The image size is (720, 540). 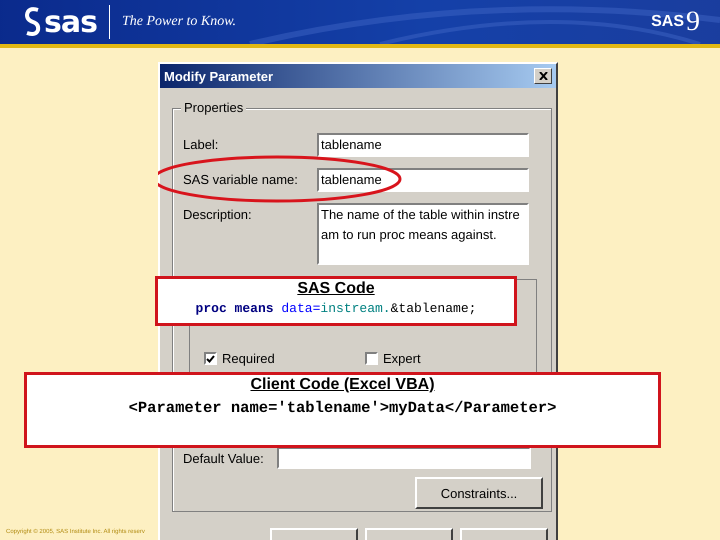 I want to click on callout-title: Client Code (Excel VBA), so click(x=342, y=385).